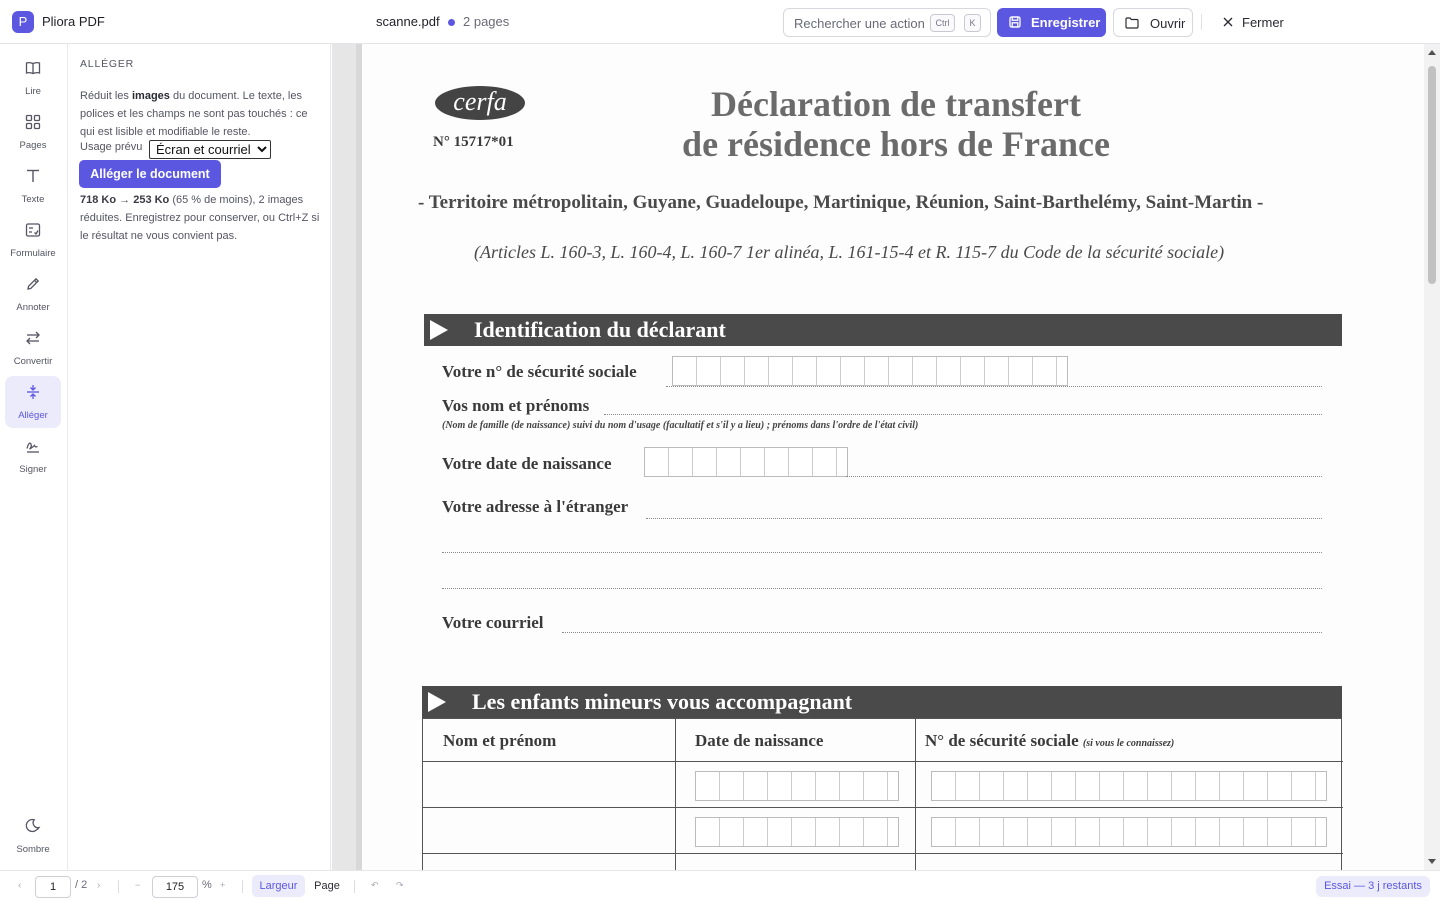  Describe the element at coordinates (1153, 22) in the screenshot. I see `open-button: Ouvrir` at that location.